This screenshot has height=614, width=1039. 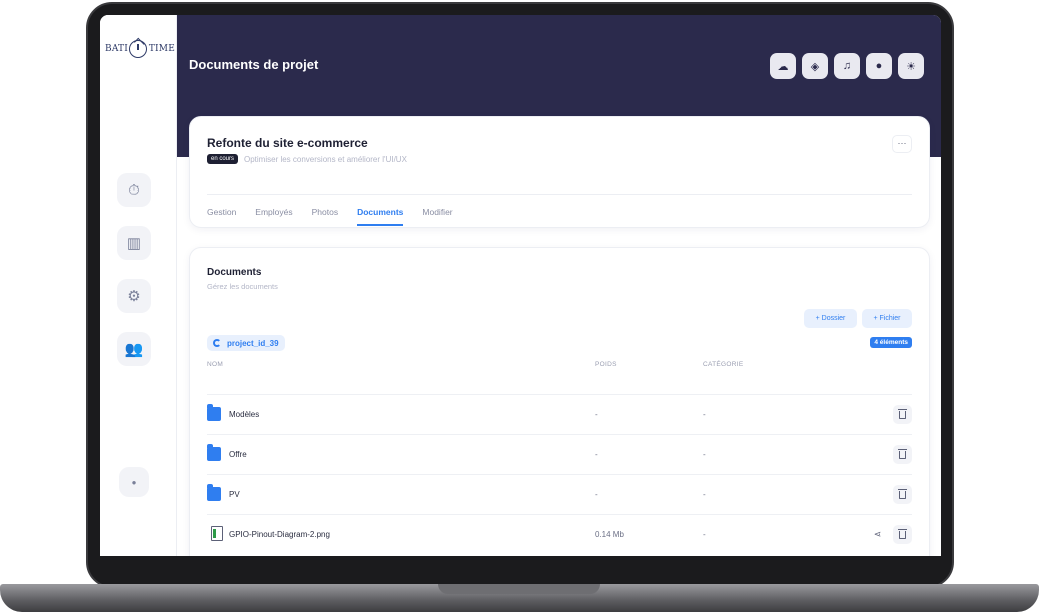 I want to click on page-title: Documents de projet, so click(x=254, y=64).